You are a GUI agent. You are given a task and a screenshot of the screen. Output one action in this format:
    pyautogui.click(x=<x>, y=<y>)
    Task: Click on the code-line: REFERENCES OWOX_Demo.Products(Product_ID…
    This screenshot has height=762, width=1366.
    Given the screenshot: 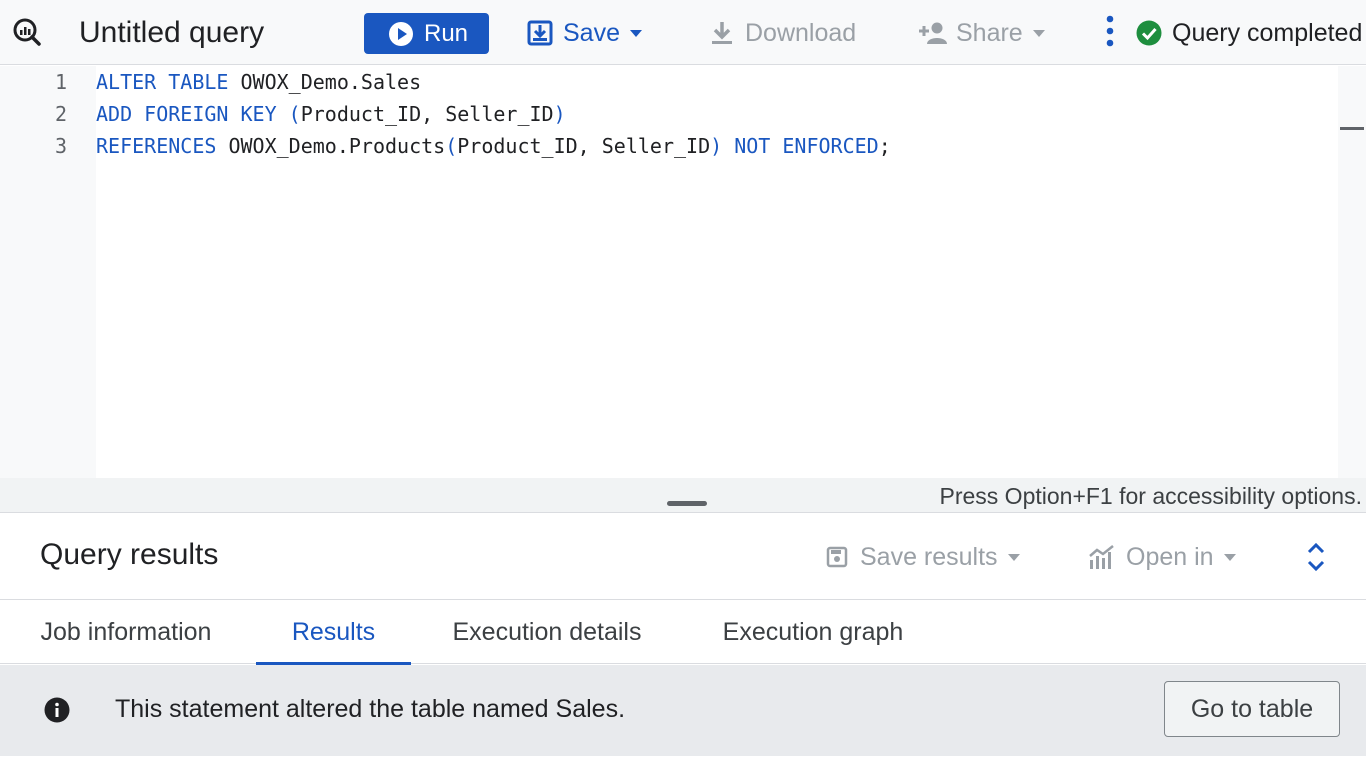 What is the action you would take?
    pyautogui.click(x=493, y=146)
    